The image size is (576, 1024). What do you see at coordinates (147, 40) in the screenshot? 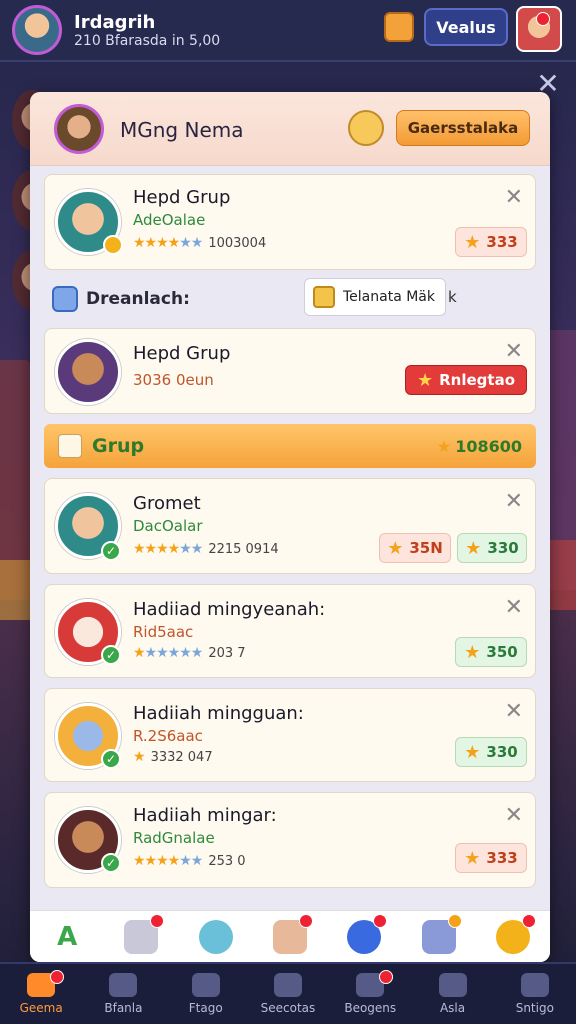
I see `profile-subtitle: 210 Bfarasda in 5,00` at bounding box center [147, 40].